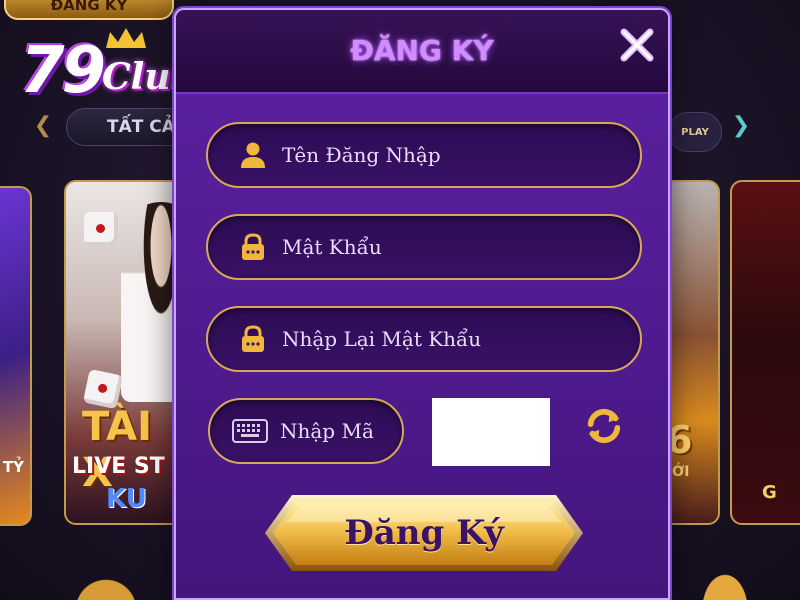 Image resolution: width=800 pixels, height=600 pixels. Describe the element at coordinates (141, 127) in the screenshot. I see `category-tab-label: TẤT CẢ` at that location.